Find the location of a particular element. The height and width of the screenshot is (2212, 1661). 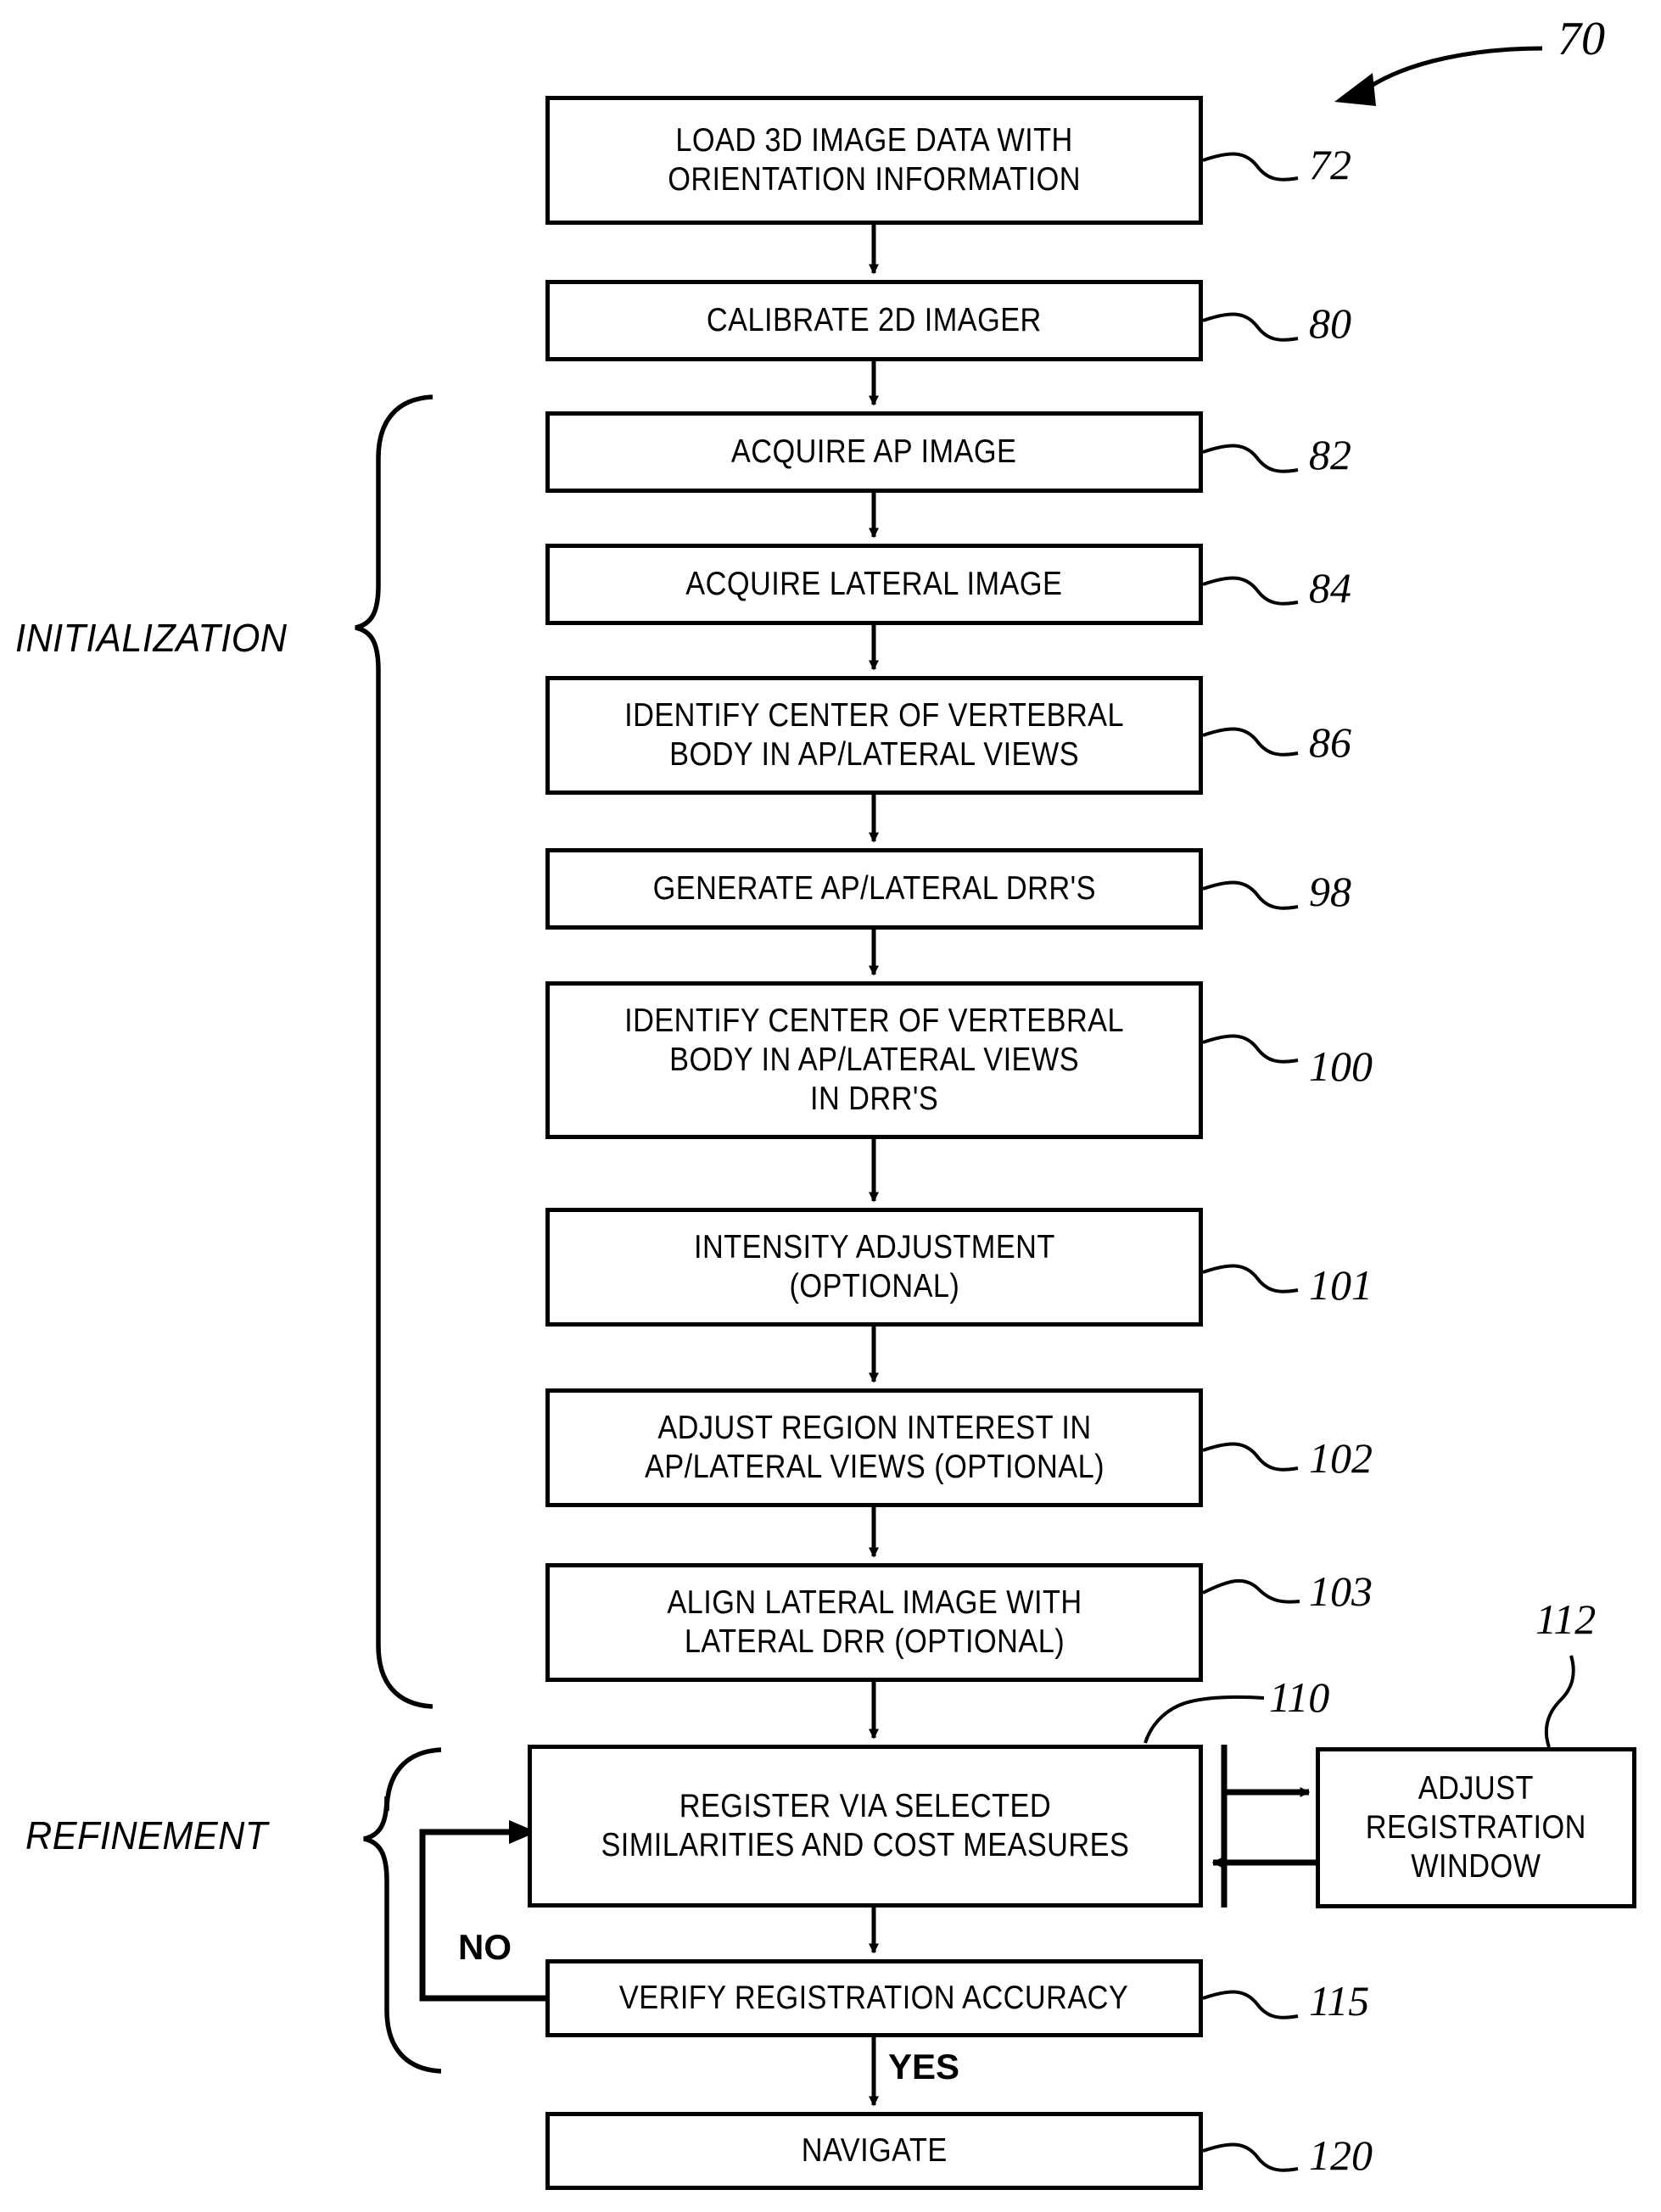

node-acquire-lateral-image: ACQUIRE LATERAL IMAGE is located at coordinates (874, 585).